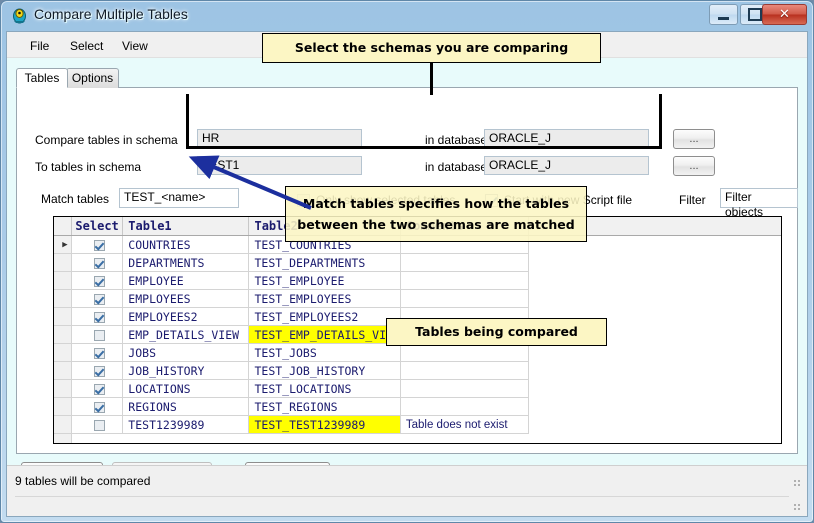 This screenshot has height=523, width=814. Describe the element at coordinates (92, 78) in the screenshot. I see `tab-options: Options` at that location.